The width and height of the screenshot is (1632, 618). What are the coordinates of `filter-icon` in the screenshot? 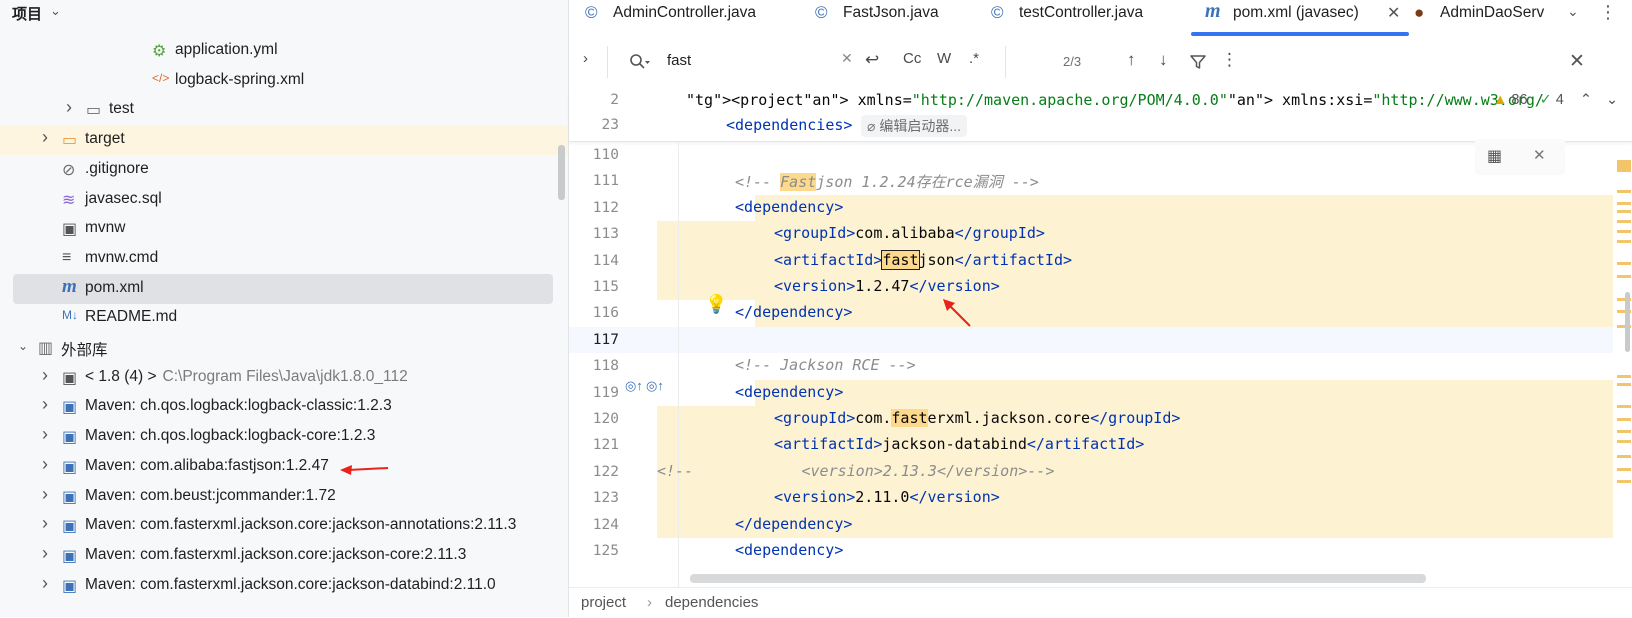 It's located at (1198, 62).